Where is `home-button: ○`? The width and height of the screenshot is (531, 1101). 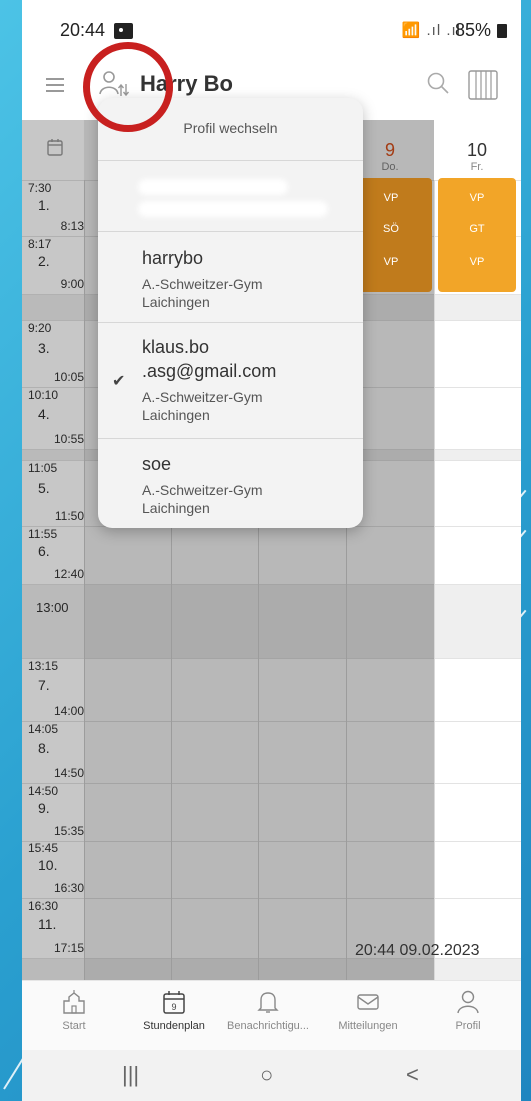 home-button: ○ is located at coordinates (266, 1075).